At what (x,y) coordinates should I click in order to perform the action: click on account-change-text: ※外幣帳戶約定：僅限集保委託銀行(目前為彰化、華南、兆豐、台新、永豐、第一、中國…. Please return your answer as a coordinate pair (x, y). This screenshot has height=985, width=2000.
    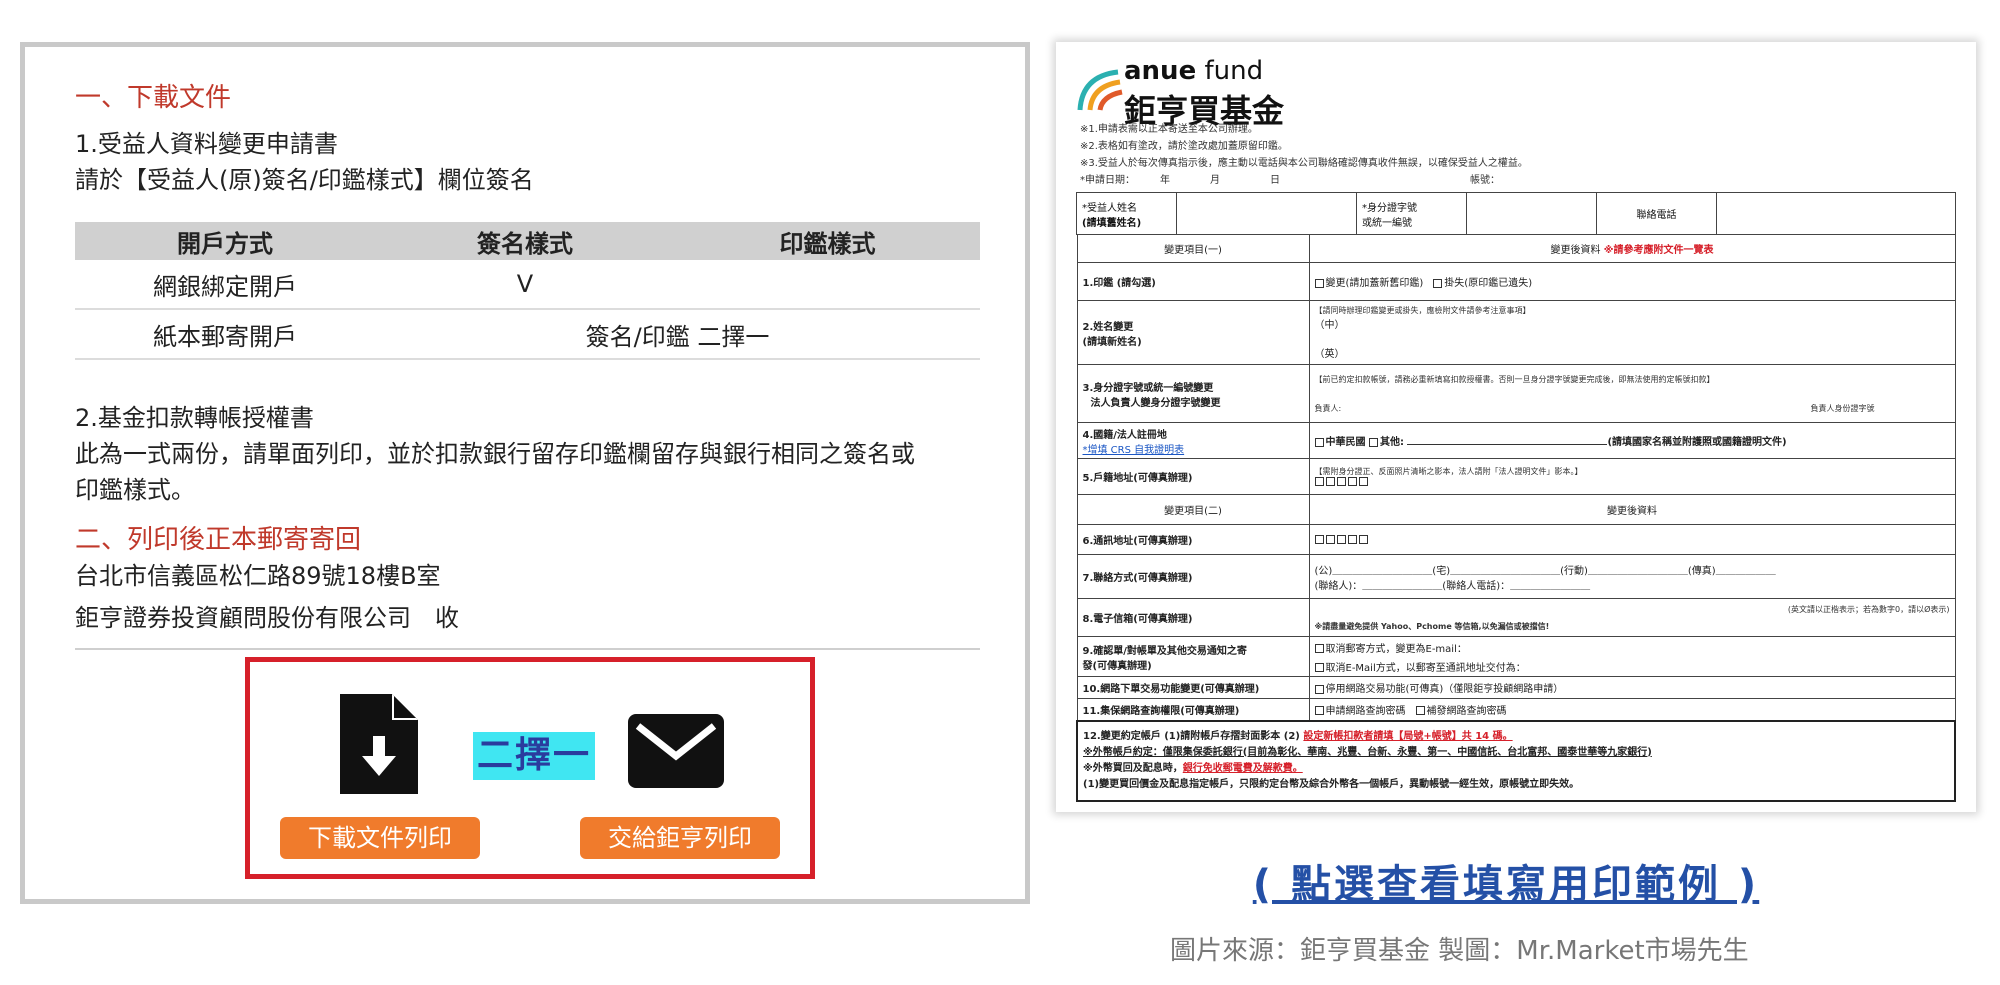
    Looking at the image, I should click on (1367, 752).